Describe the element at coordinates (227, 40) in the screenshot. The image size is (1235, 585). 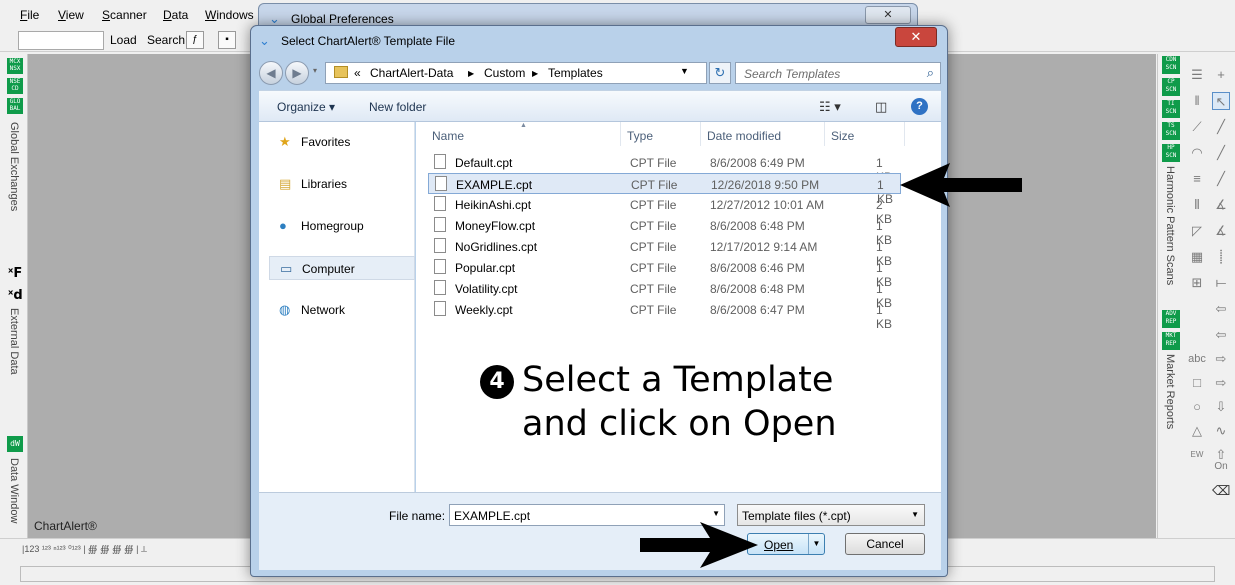
I see `save-icon: ▪` at that location.